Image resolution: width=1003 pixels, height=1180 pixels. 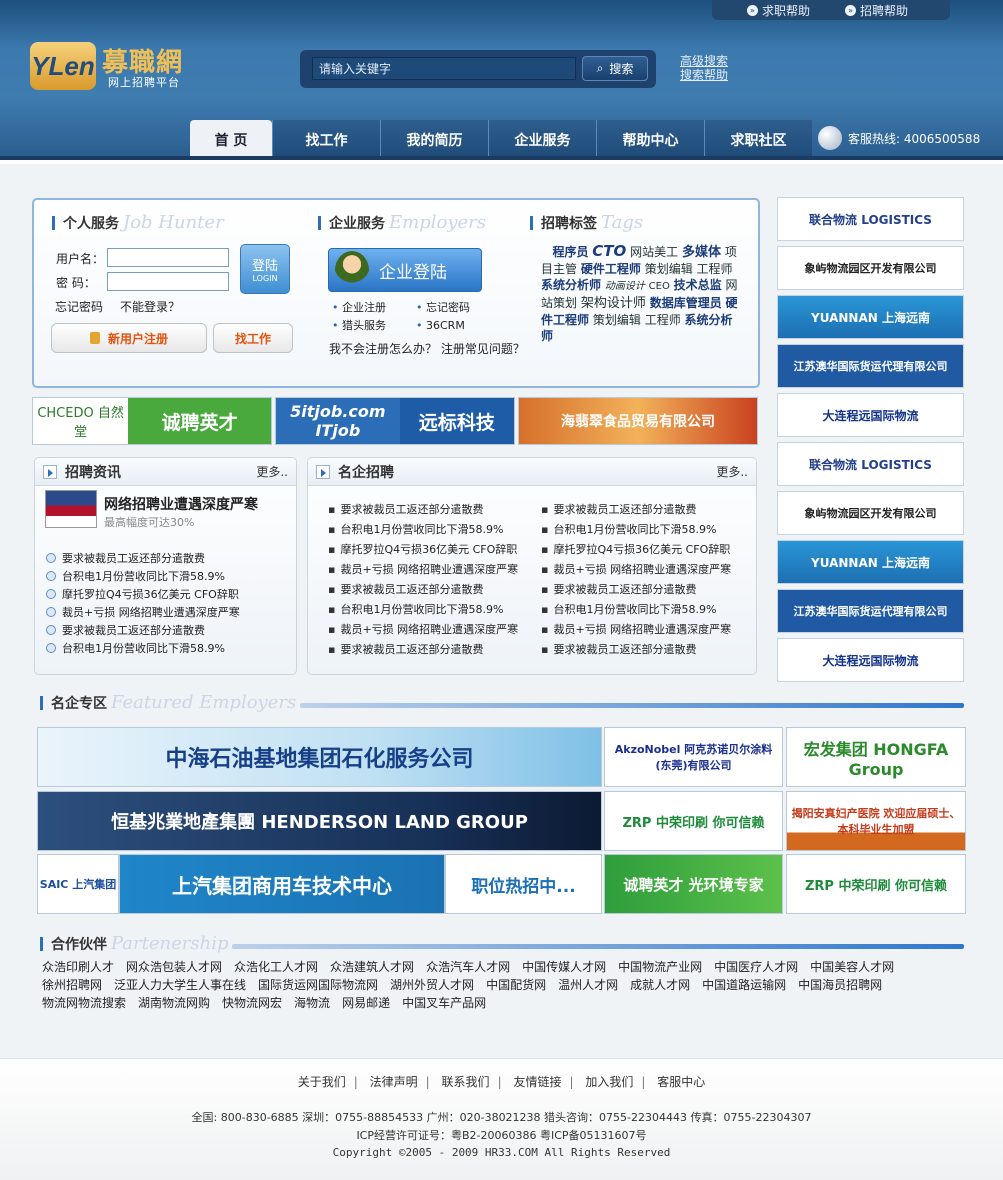 I want to click on search-button: ⌕ 搜索, so click(x=615, y=68).